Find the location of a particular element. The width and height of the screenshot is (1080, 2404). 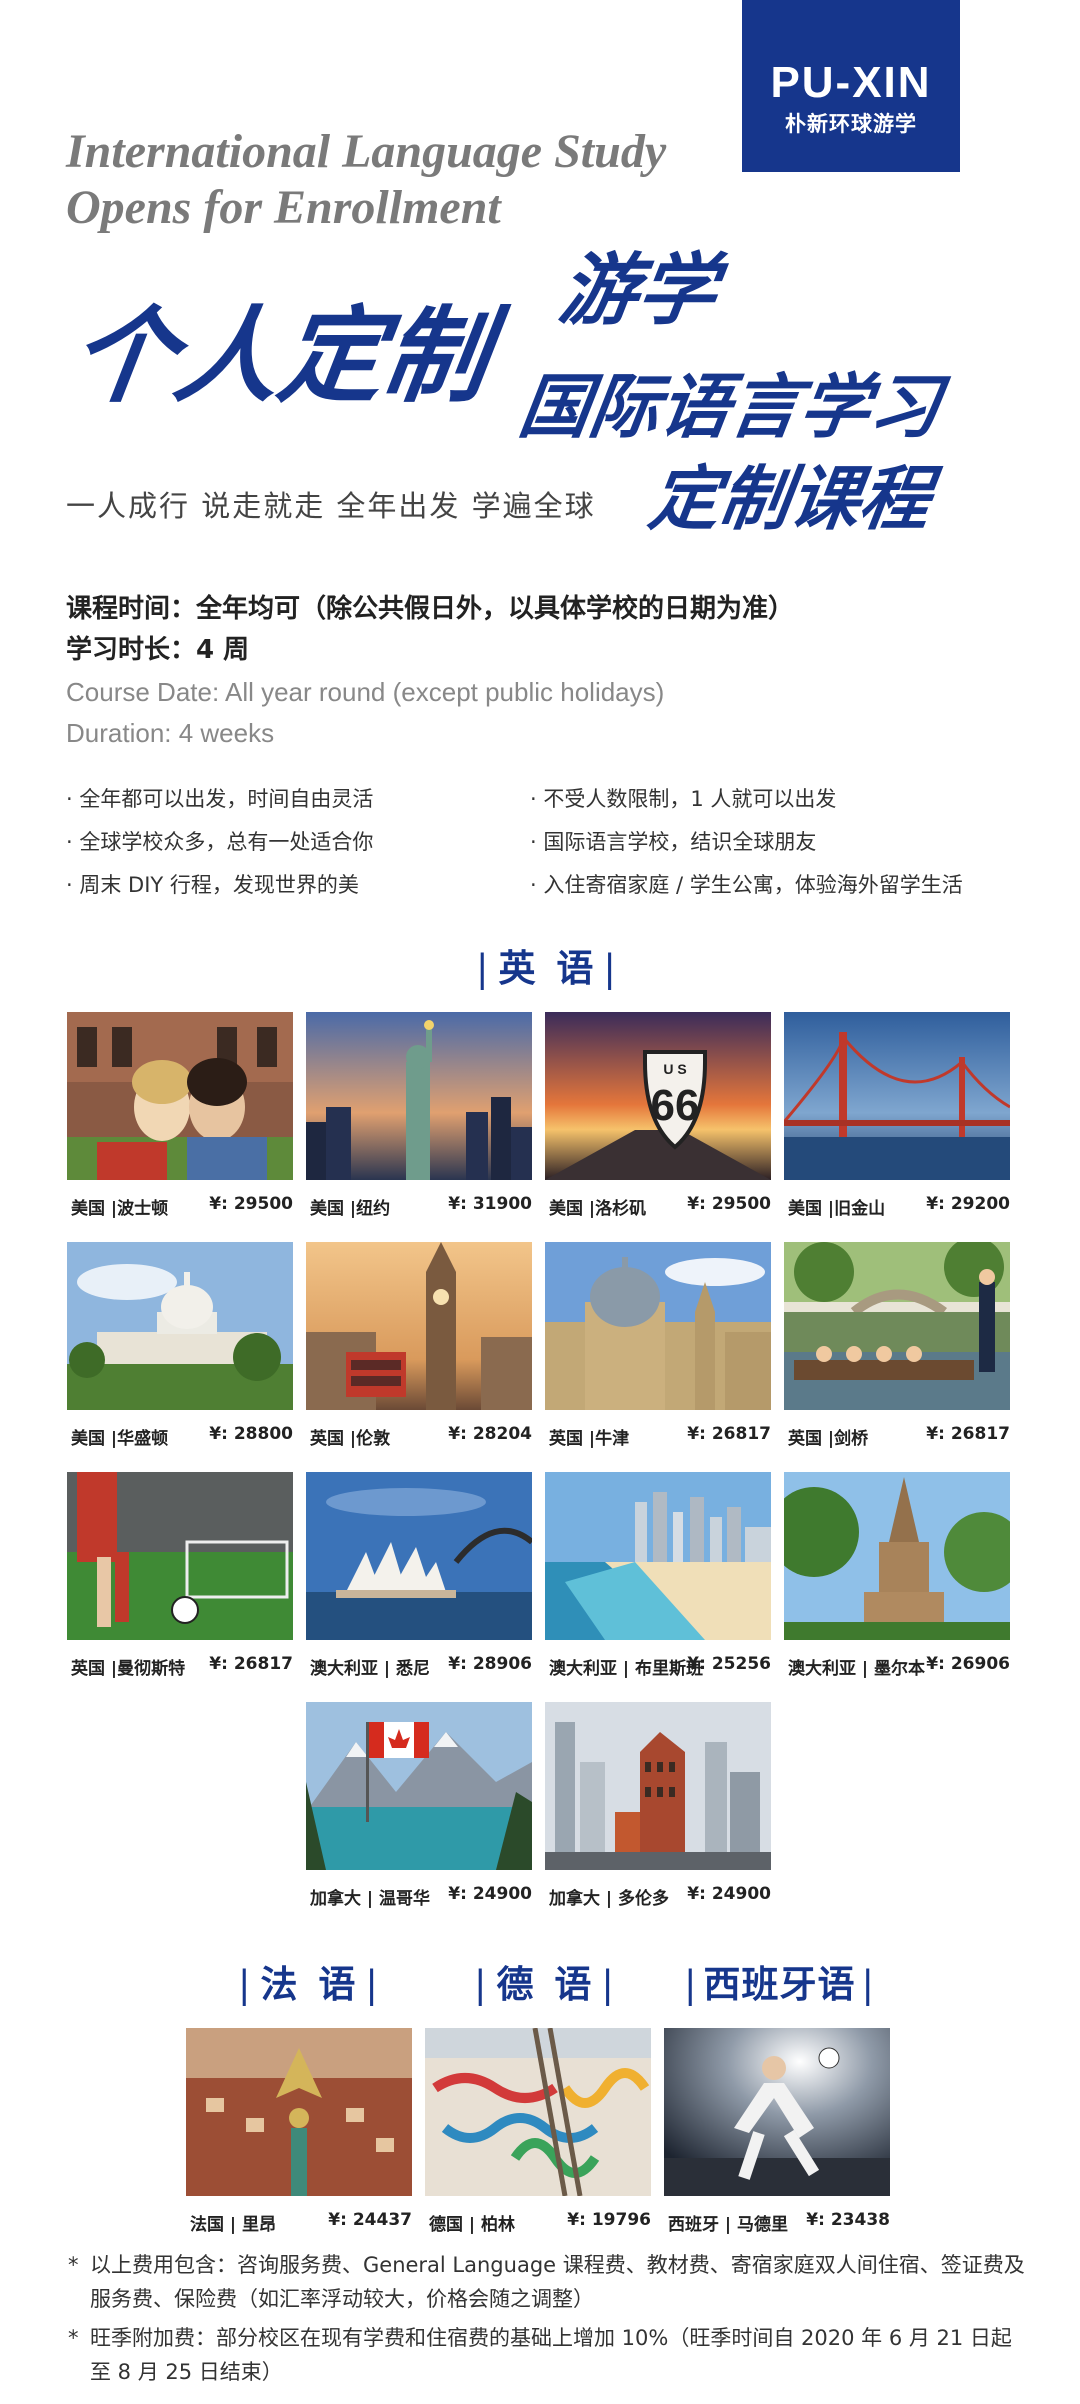

section-german: | 德 语 | is located at coordinates (546, 1981).